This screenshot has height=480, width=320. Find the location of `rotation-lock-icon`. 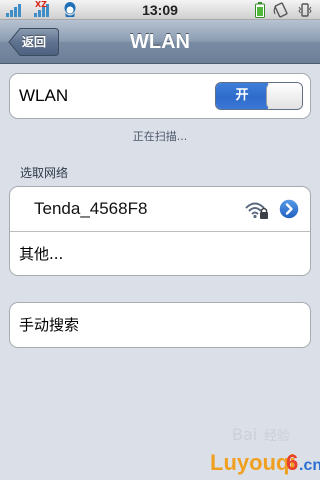

rotation-lock-icon is located at coordinates (280, 10).